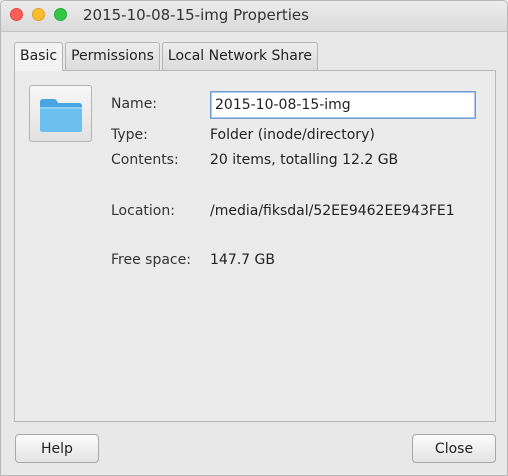 This screenshot has height=476, width=508. What do you see at coordinates (304, 160) in the screenshot?
I see `contents-value: 20 items, totalling 12.2 GB` at bounding box center [304, 160].